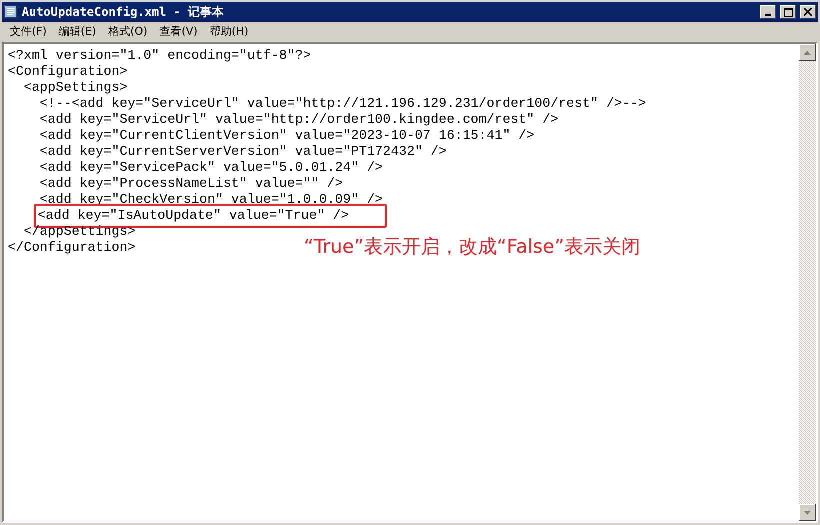  I want to click on scroll-up-icon, so click(807, 52).